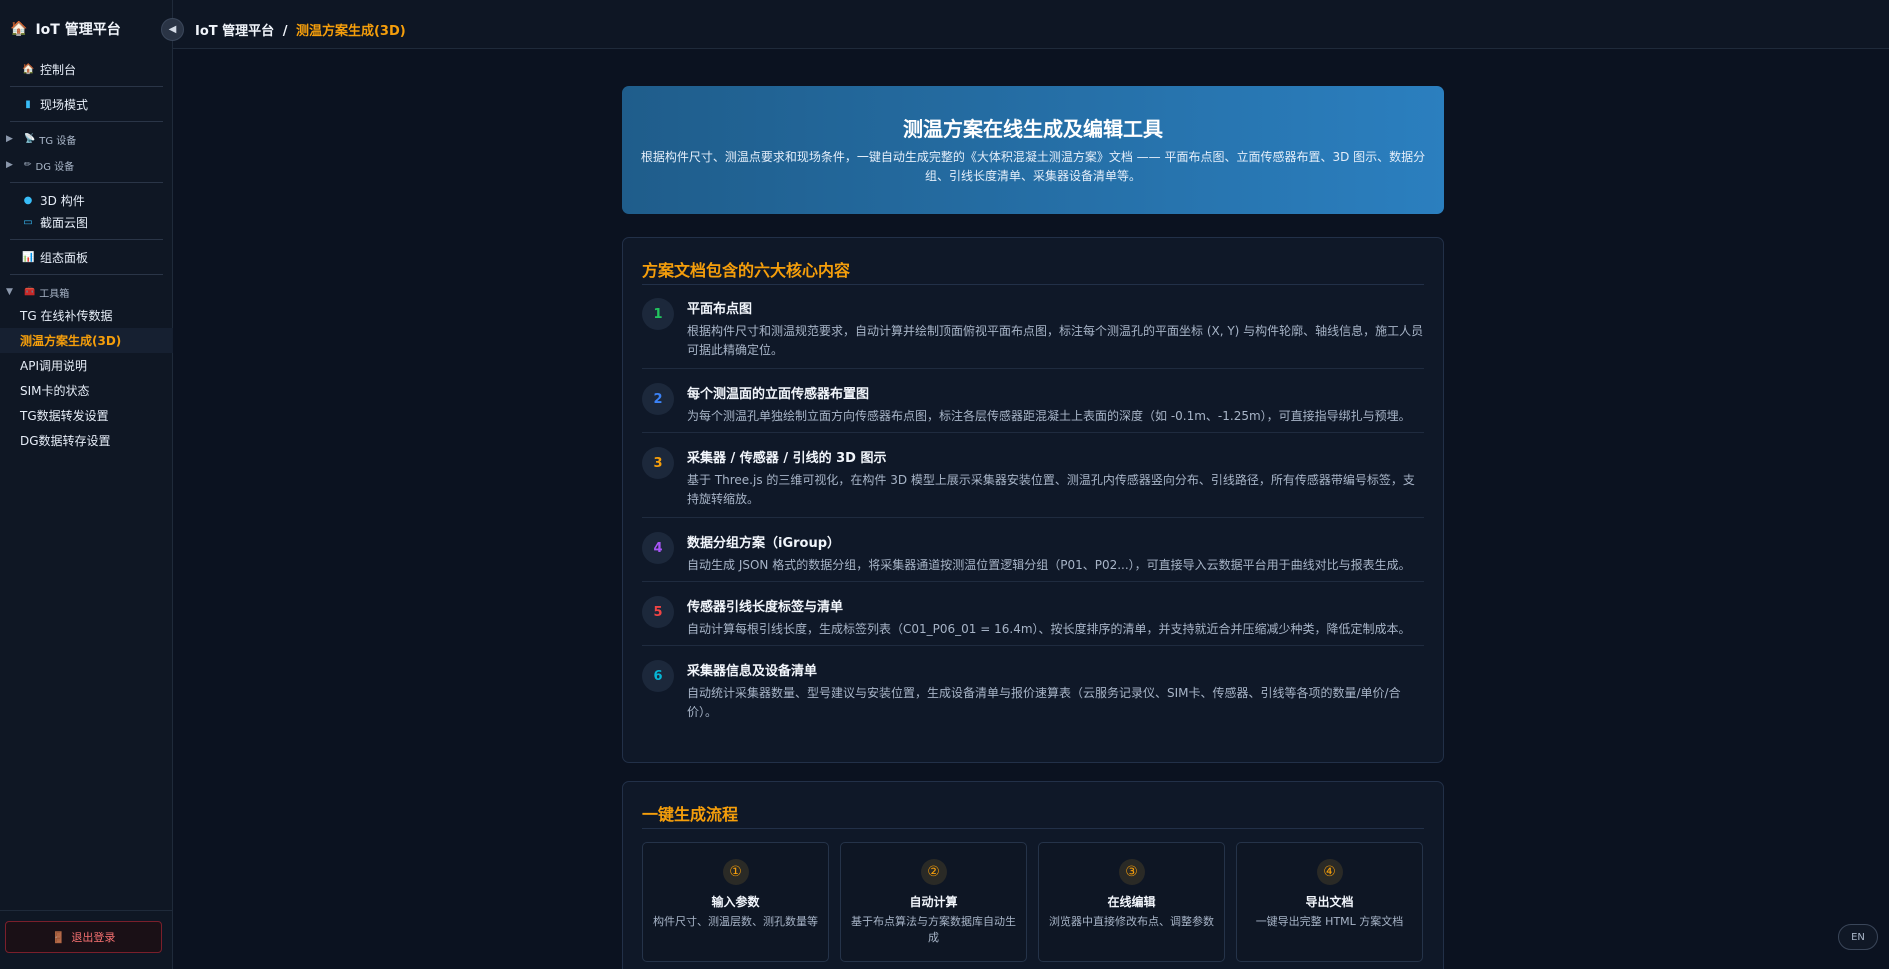 The height and width of the screenshot is (969, 1889). What do you see at coordinates (1329, 872) in the screenshot?
I see `step-number: ④` at bounding box center [1329, 872].